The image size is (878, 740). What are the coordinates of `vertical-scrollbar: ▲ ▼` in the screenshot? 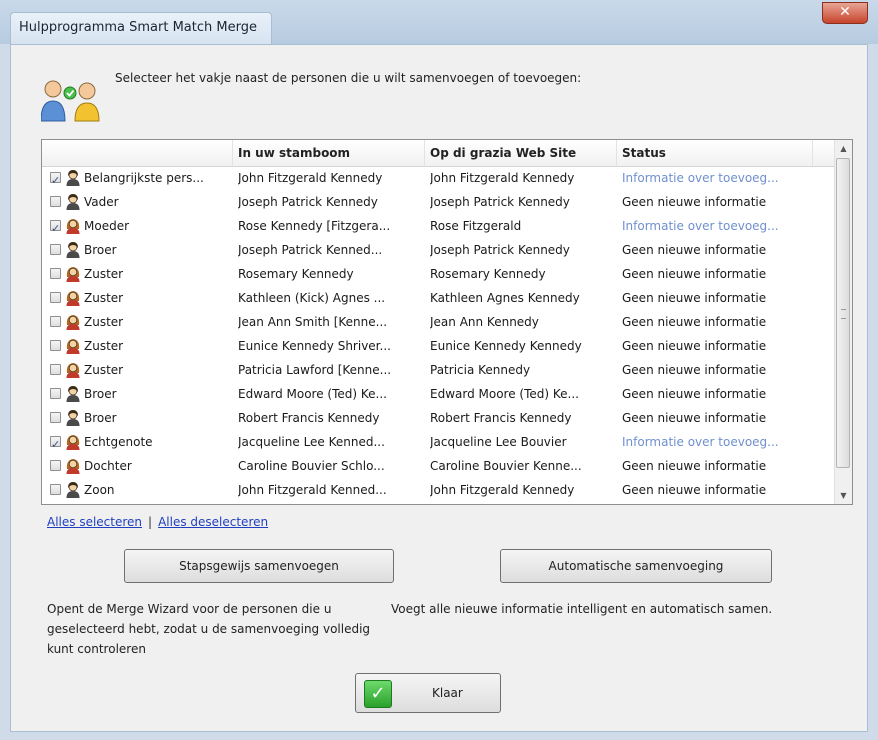 It's located at (843, 322).